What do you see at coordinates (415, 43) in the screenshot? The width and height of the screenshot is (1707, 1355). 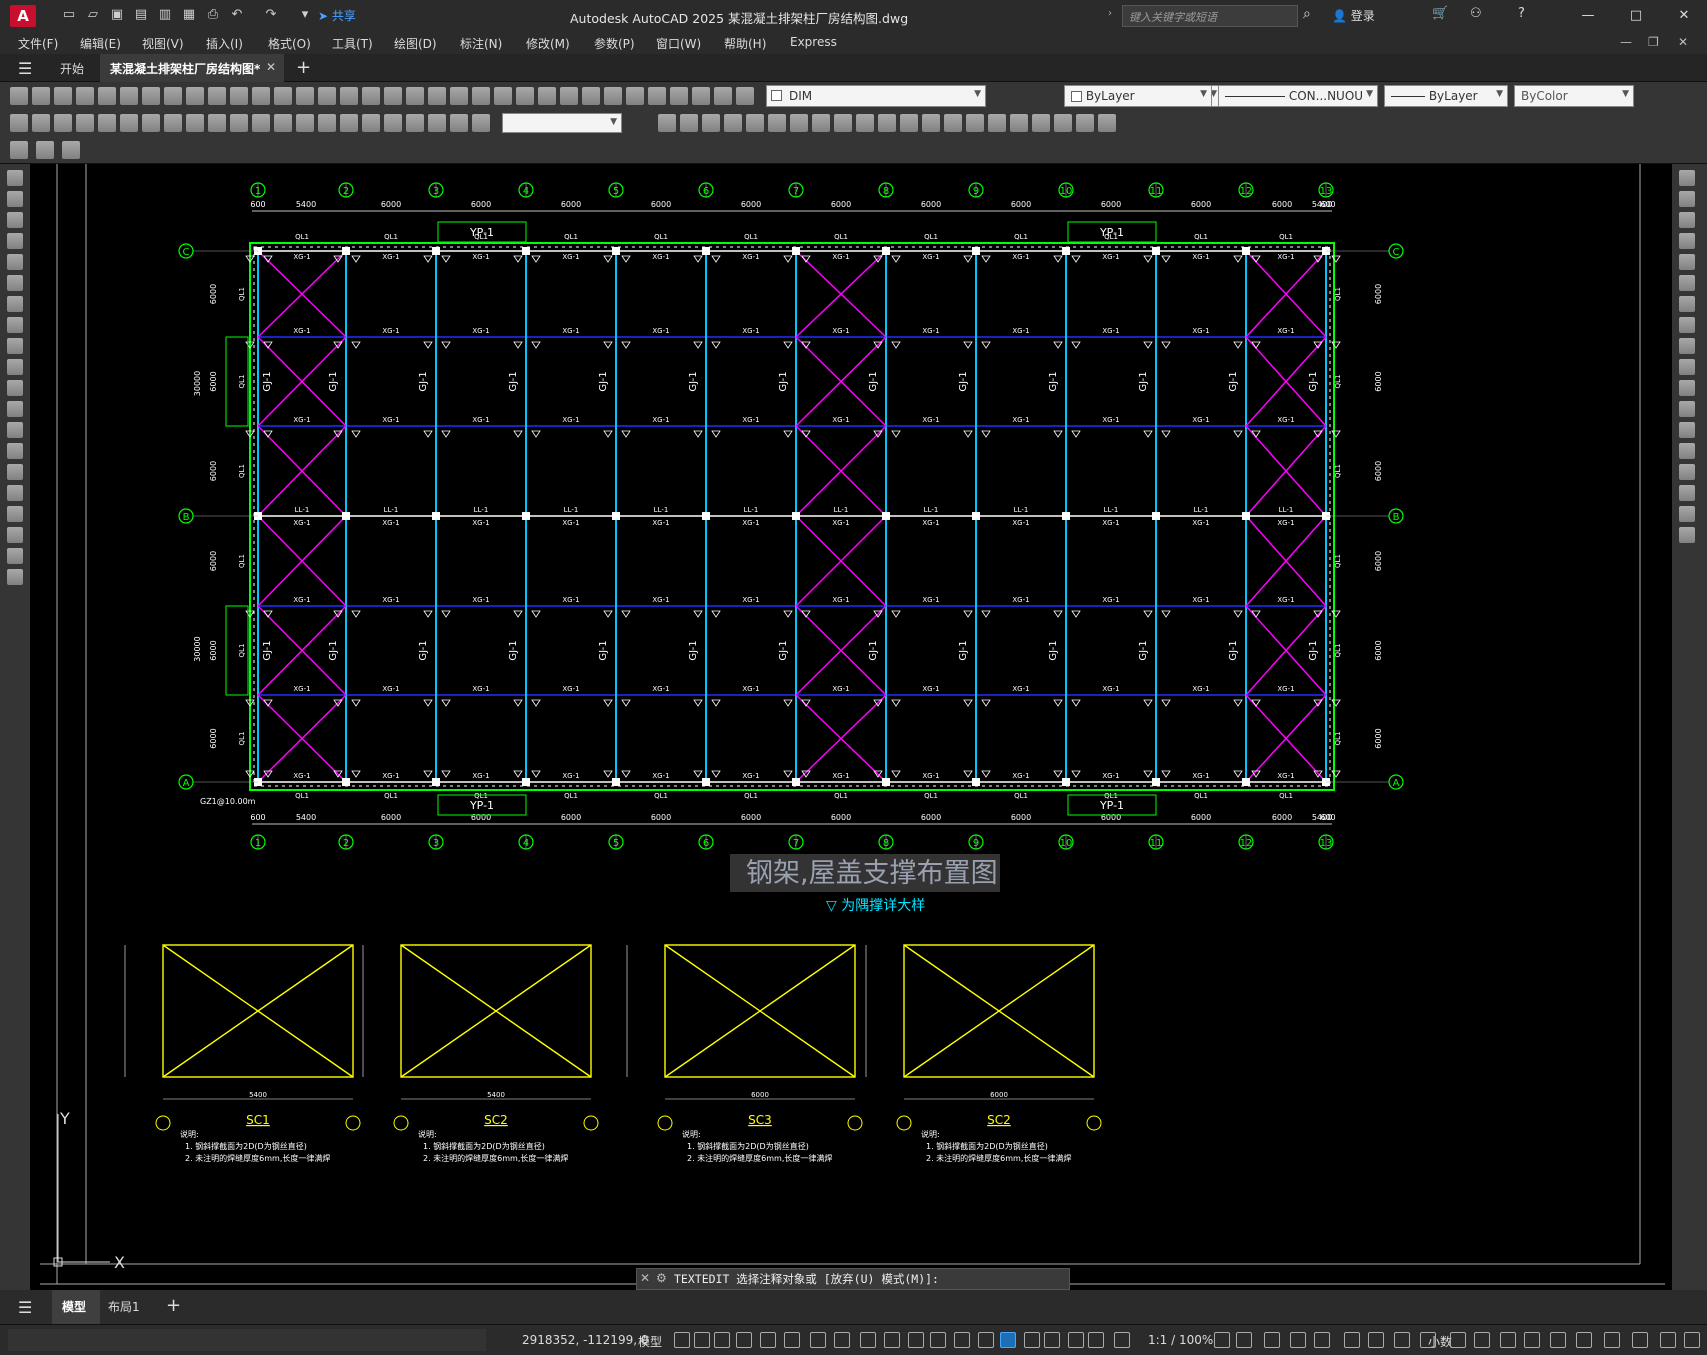 I see `menu-draw: 绘图(D)` at bounding box center [415, 43].